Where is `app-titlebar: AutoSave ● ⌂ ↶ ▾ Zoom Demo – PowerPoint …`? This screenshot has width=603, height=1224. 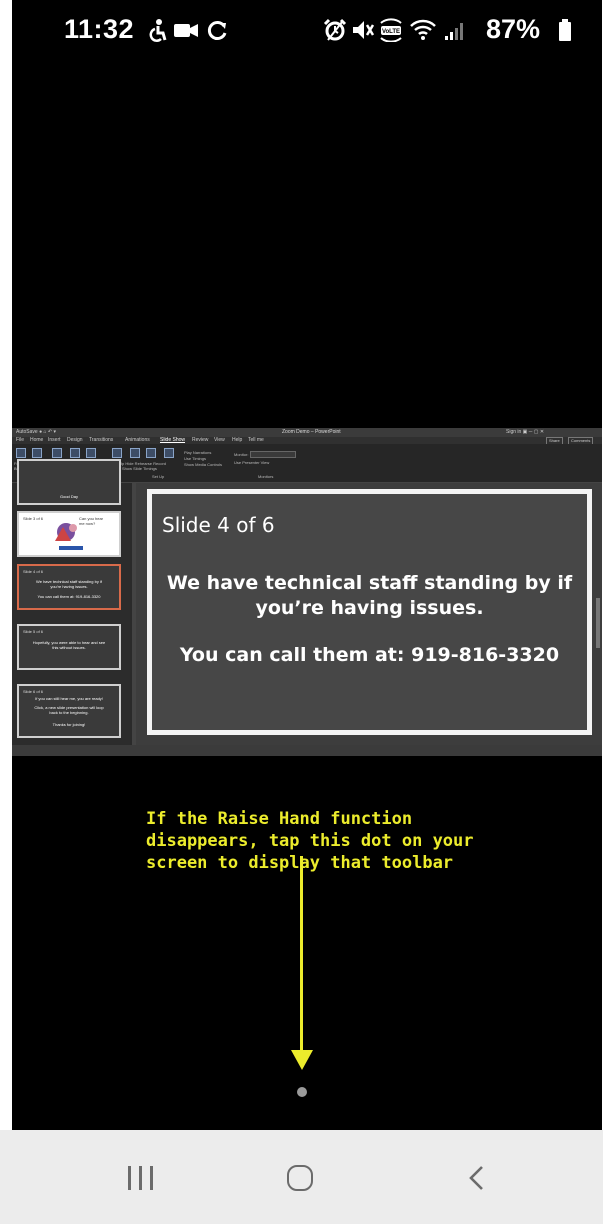 app-titlebar: AutoSave ● ⌂ ↶ ▾ Zoom Demo – PowerPoint … is located at coordinates (307, 432).